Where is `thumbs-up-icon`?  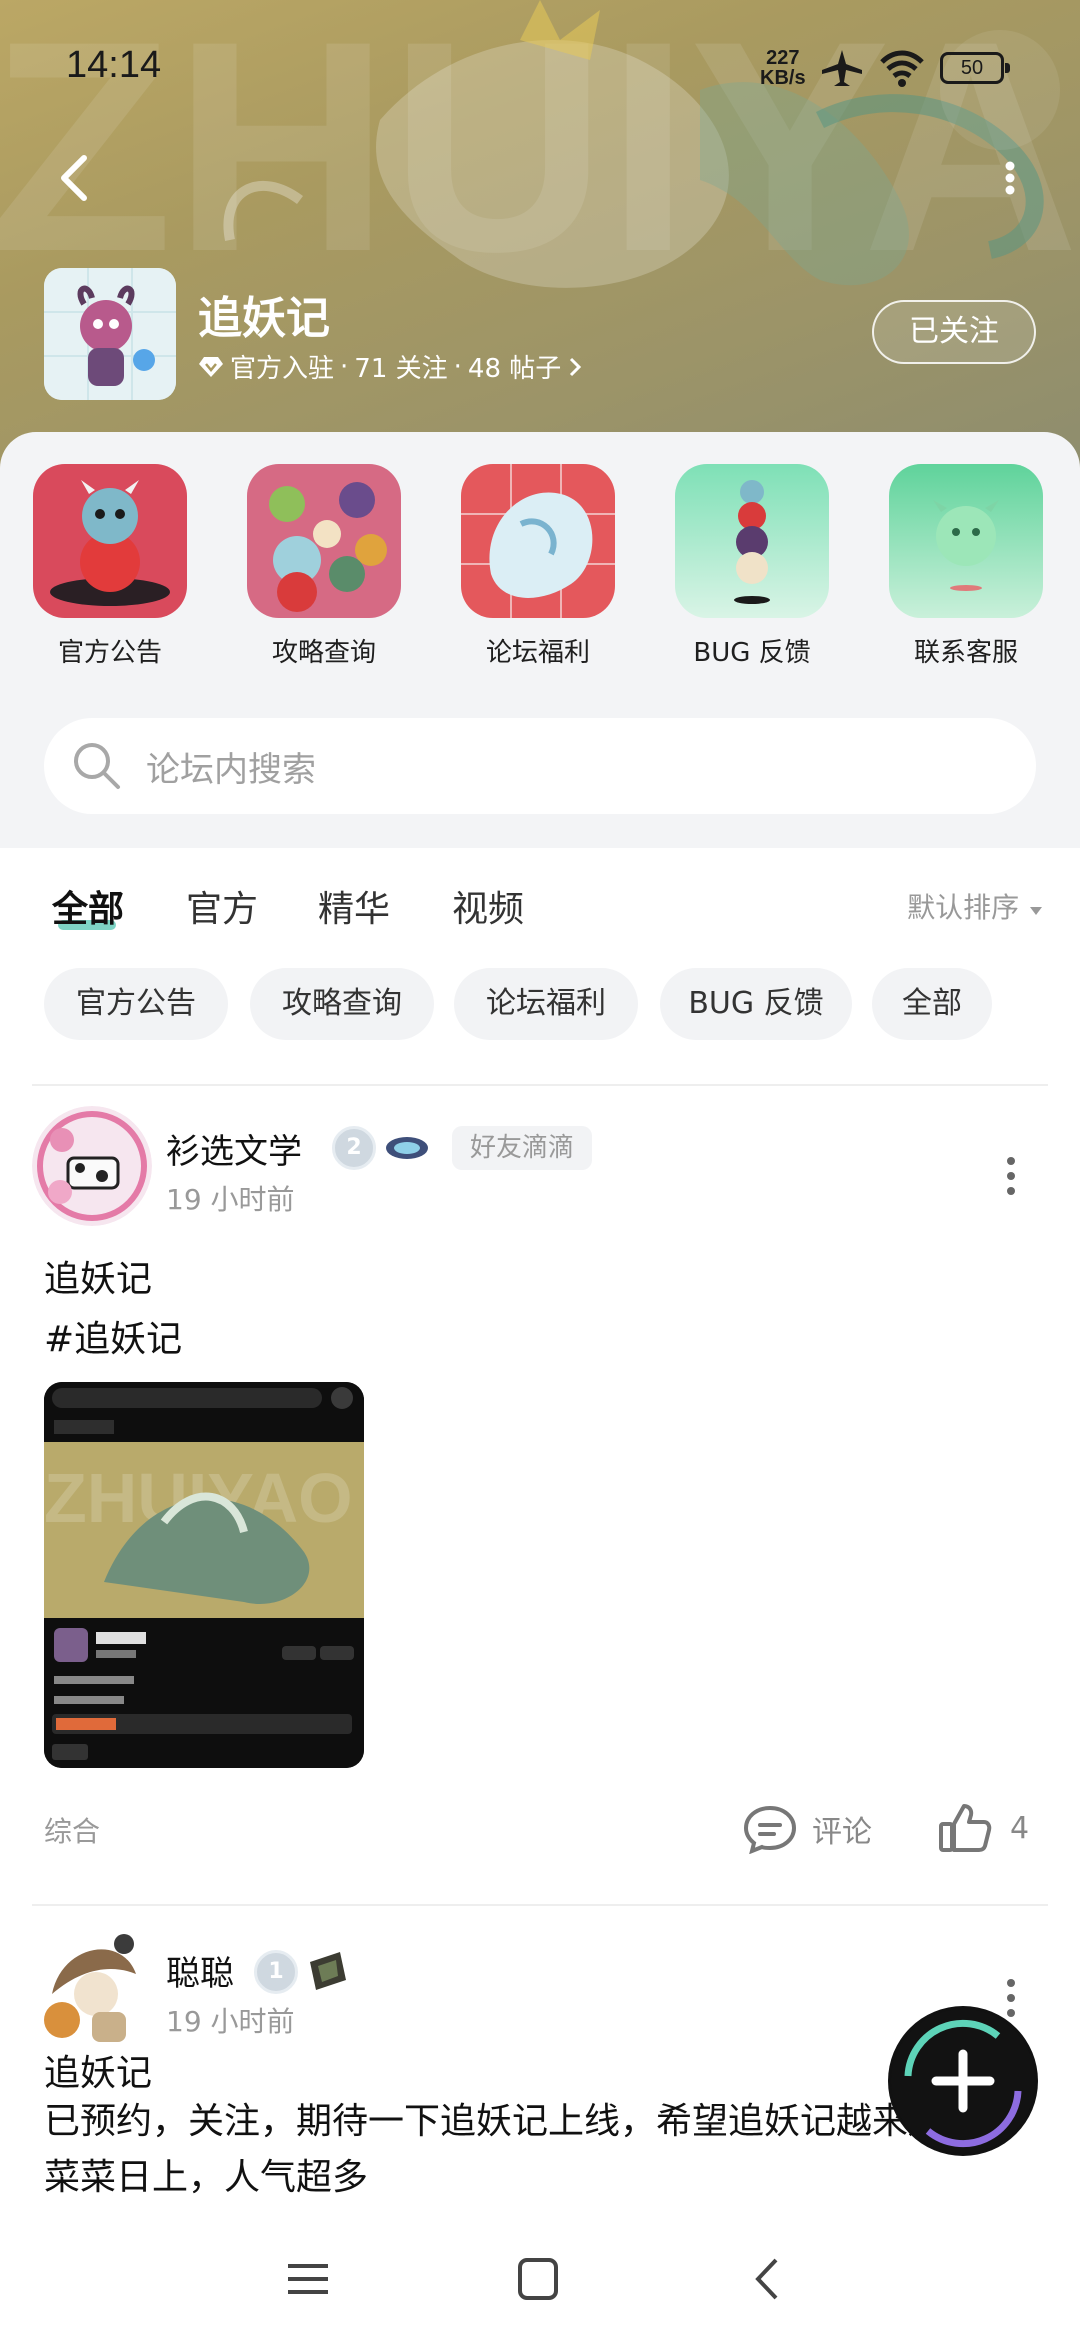 thumbs-up-icon is located at coordinates (965, 1828).